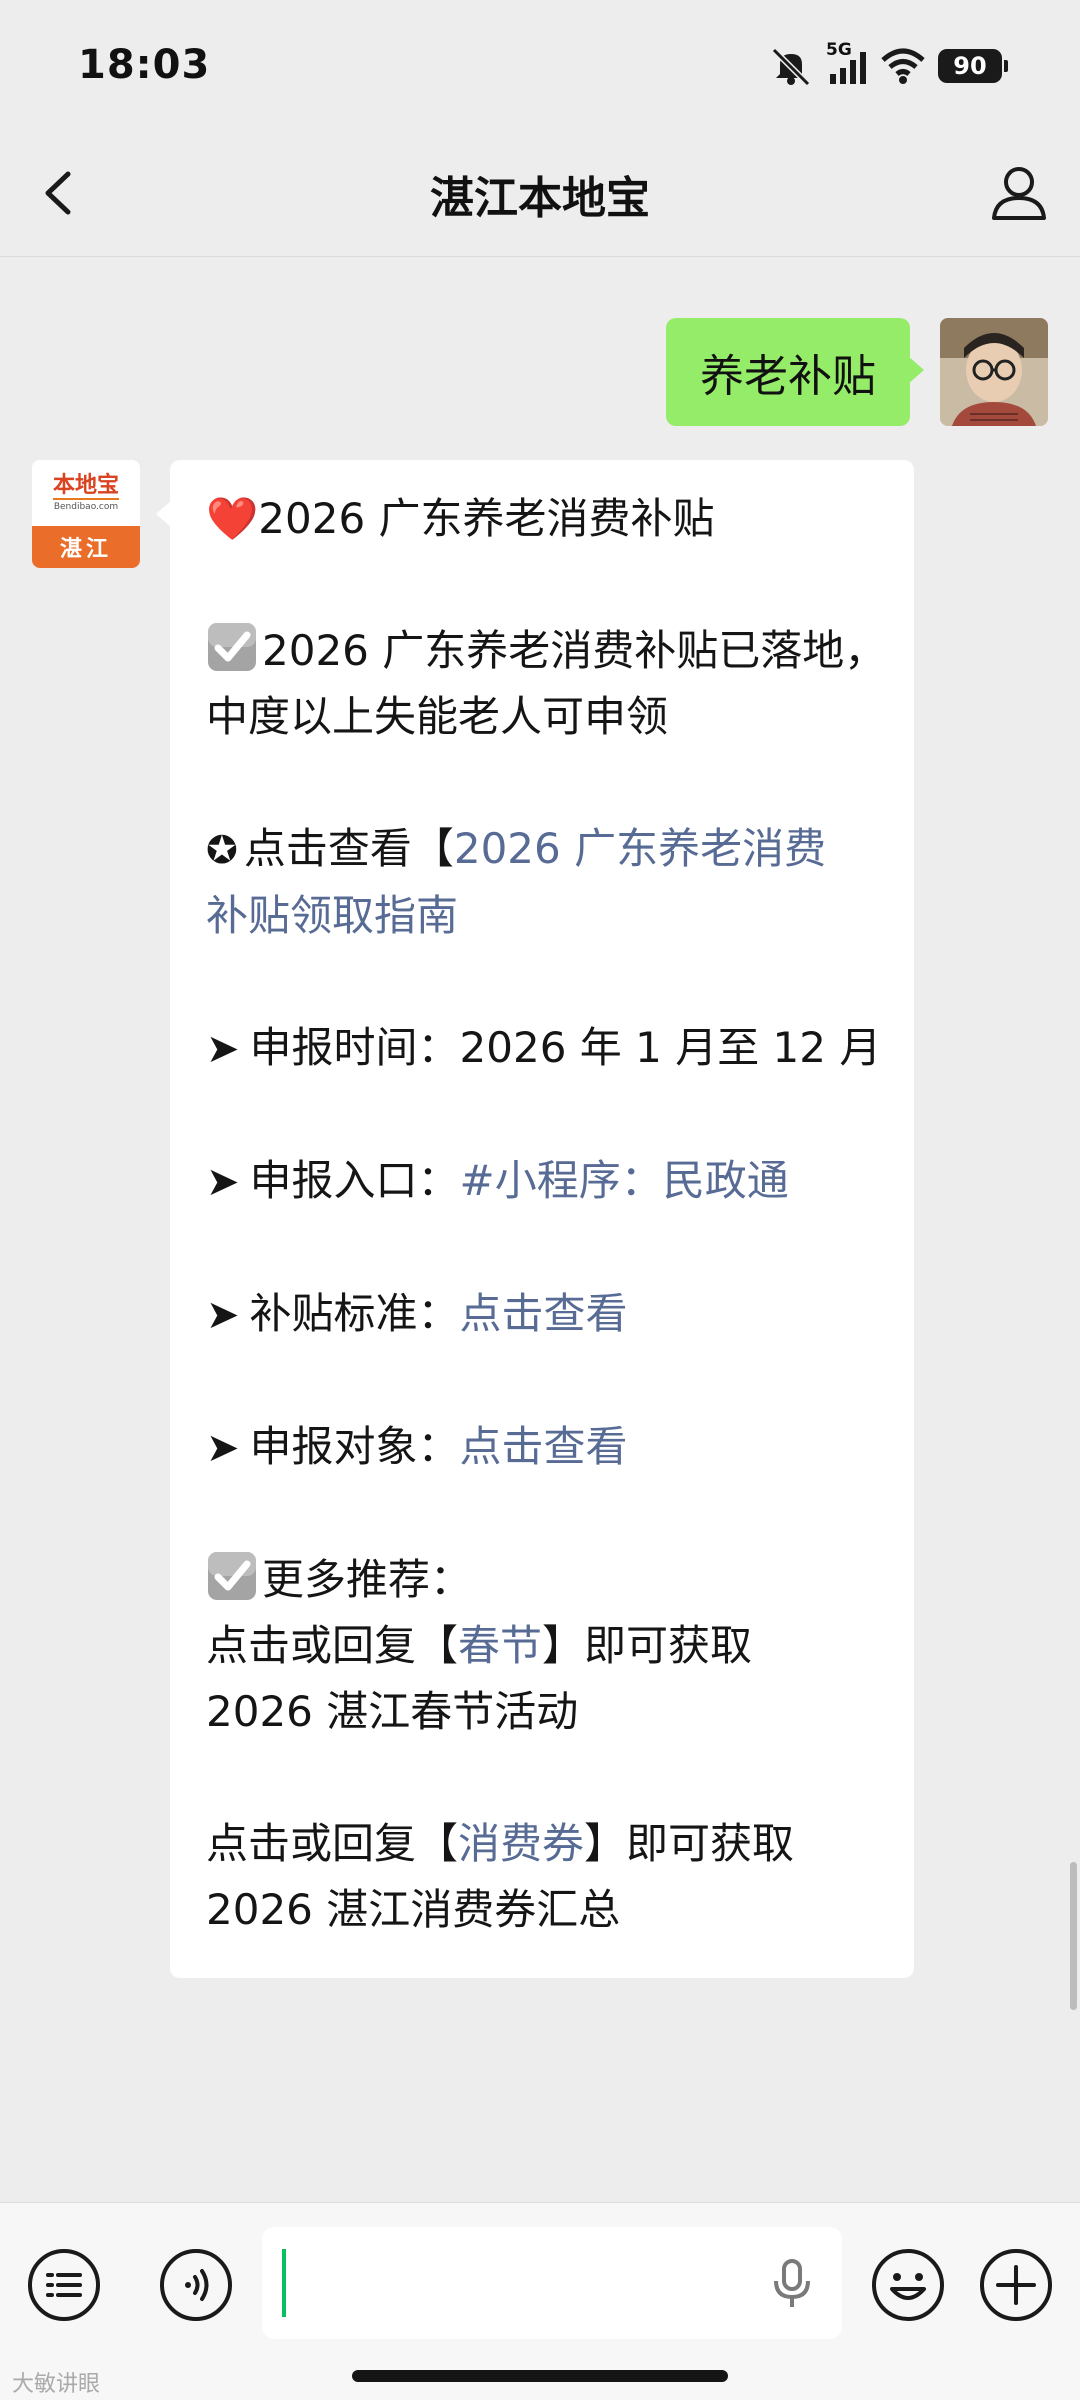 The image size is (1080, 2400). What do you see at coordinates (792, 2284) in the screenshot?
I see `microphone-icon` at bounding box center [792, 2284].